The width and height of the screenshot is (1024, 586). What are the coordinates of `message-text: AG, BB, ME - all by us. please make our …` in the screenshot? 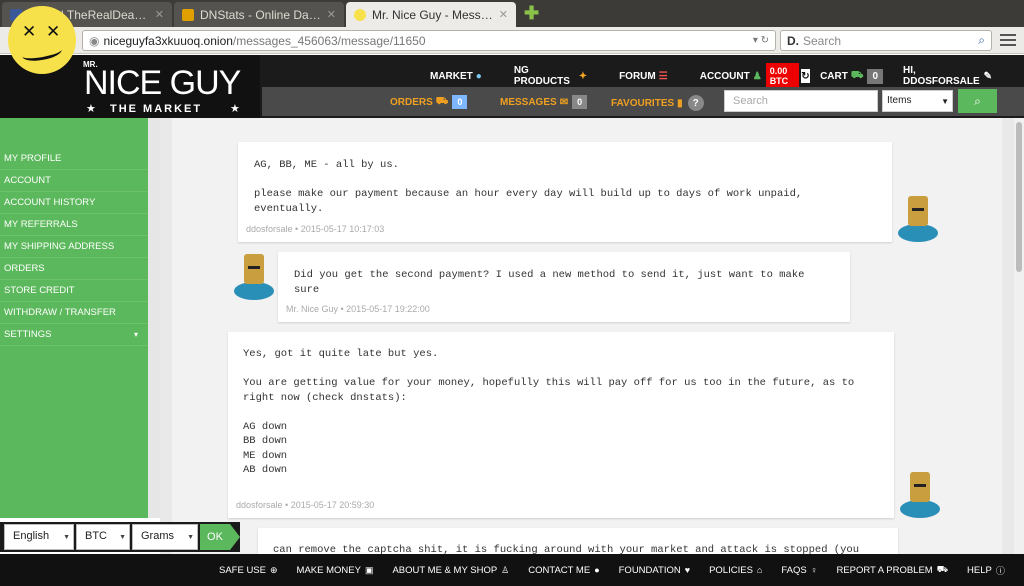 It's located at (528, 187).